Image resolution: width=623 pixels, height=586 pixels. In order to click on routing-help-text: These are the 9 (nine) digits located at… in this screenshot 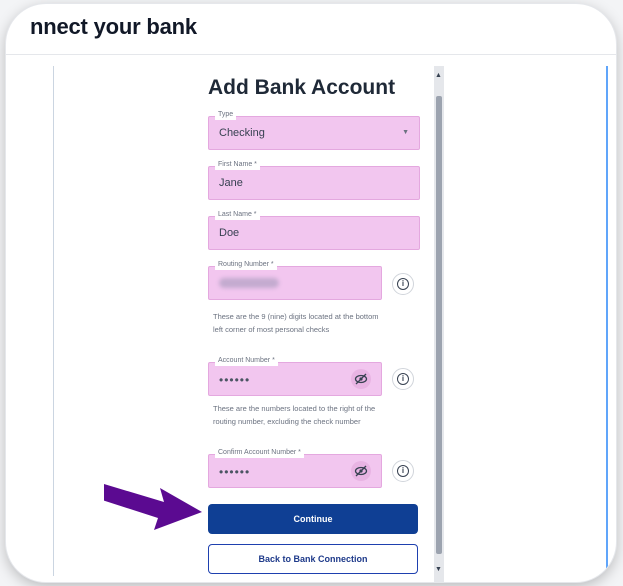, I will do `click(296, 323)`.